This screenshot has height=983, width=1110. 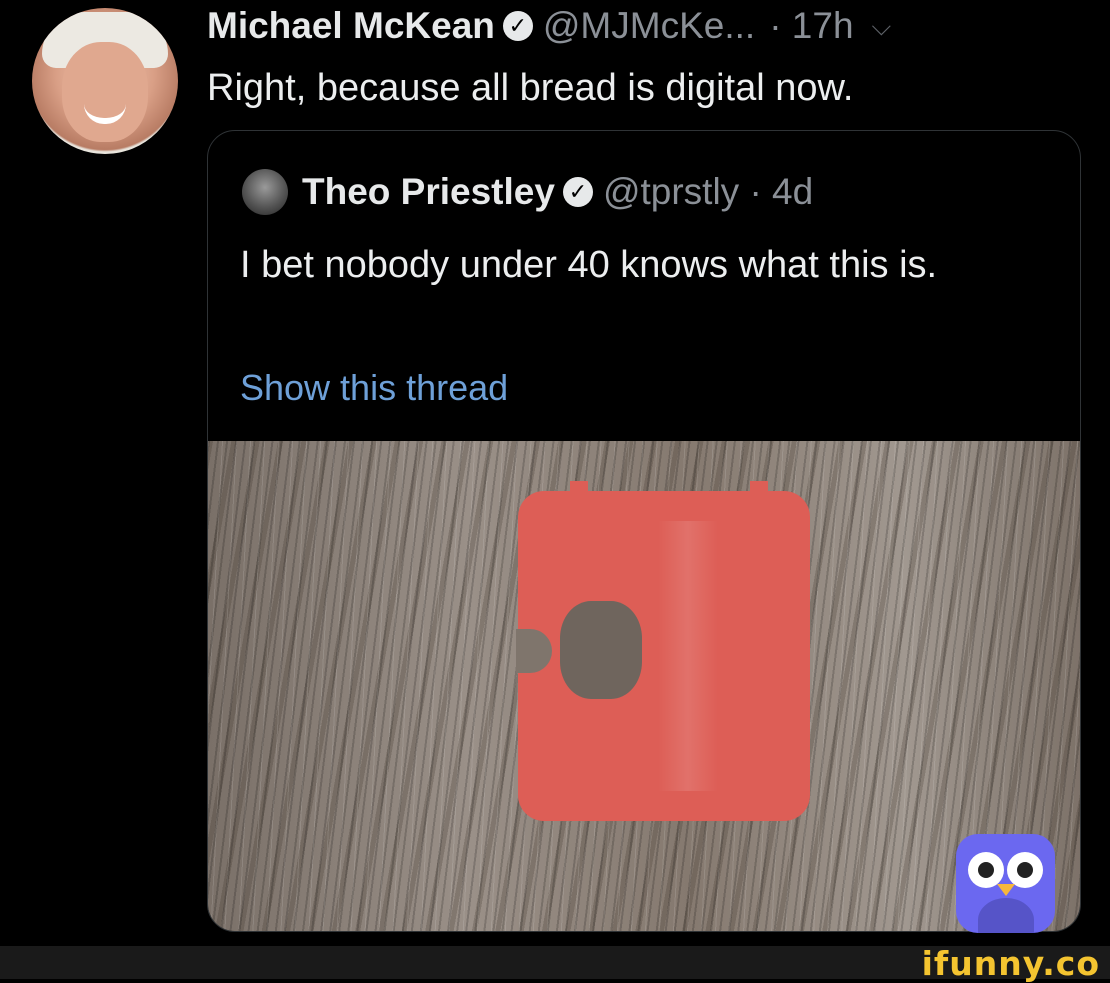 I want to click on author-name: Michael McKean, so click(x=351, y=26).